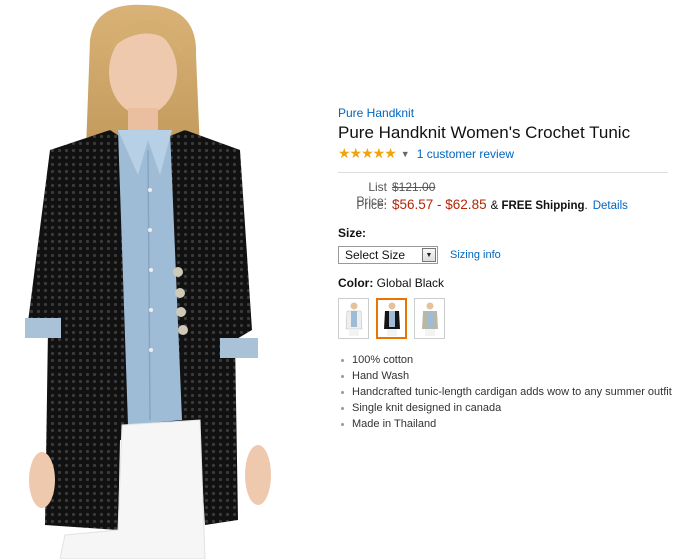 This screenshot has height=559, width=675. I want to click on color-row: Color: Global Black, so click(503, 283).